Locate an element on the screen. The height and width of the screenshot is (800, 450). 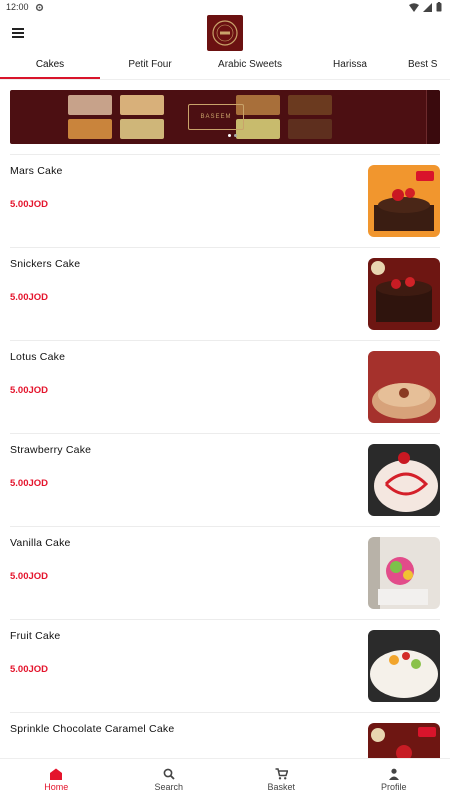
wifi-icon is located at coordinates (414, 7).